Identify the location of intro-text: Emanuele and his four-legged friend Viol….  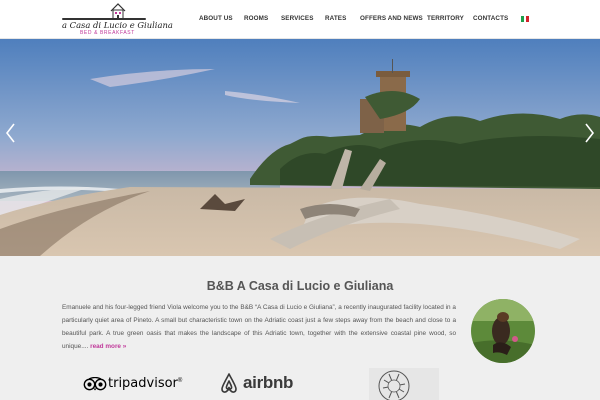
(259, 327).